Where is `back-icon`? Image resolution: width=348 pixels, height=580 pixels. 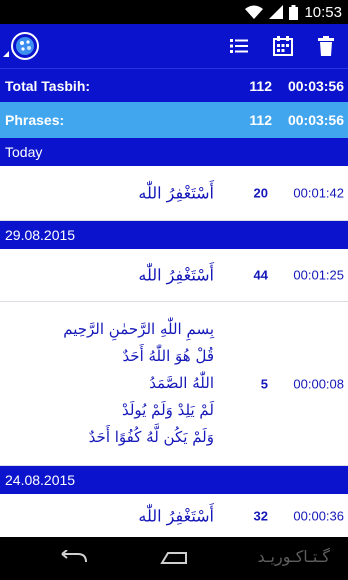 back-icon is located at coordinates (72, 558).